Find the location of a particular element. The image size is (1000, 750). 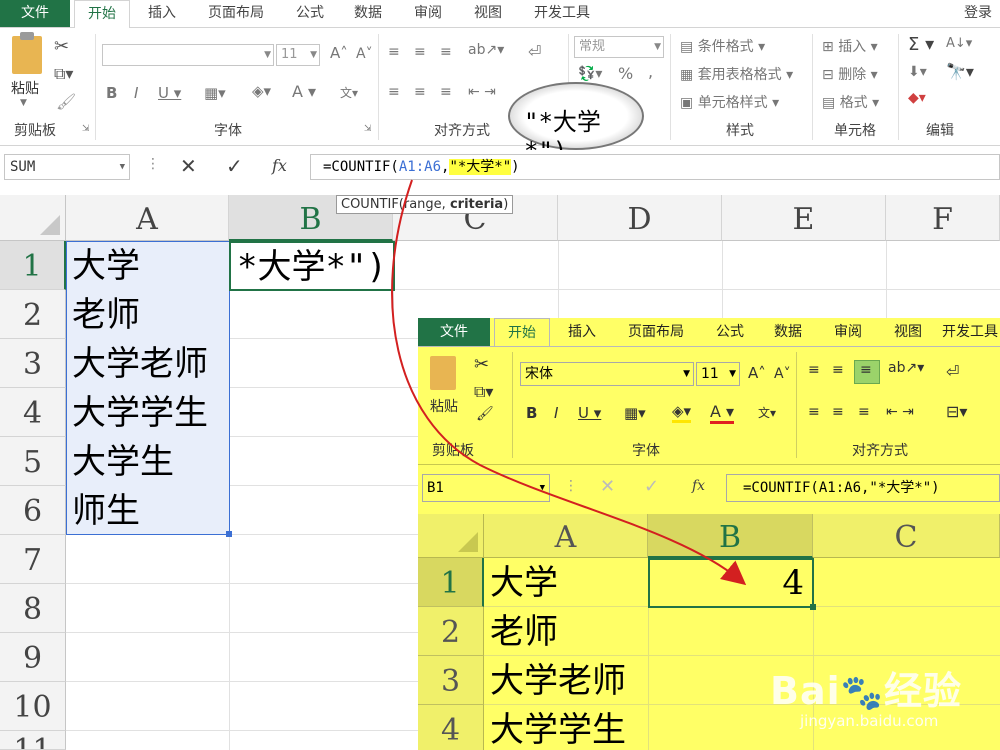

inset-name-box: B1 ▼ is located at coordinates (486, 488).